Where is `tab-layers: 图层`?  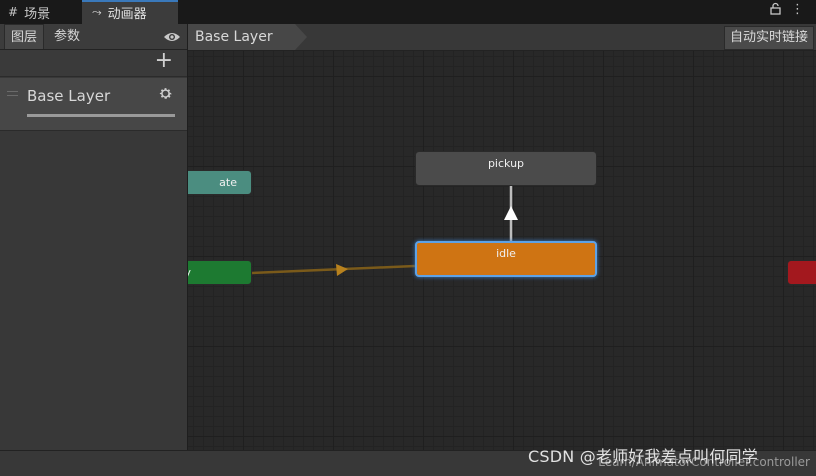 tab-layers: 图层 is located at coordinates (24, 36).